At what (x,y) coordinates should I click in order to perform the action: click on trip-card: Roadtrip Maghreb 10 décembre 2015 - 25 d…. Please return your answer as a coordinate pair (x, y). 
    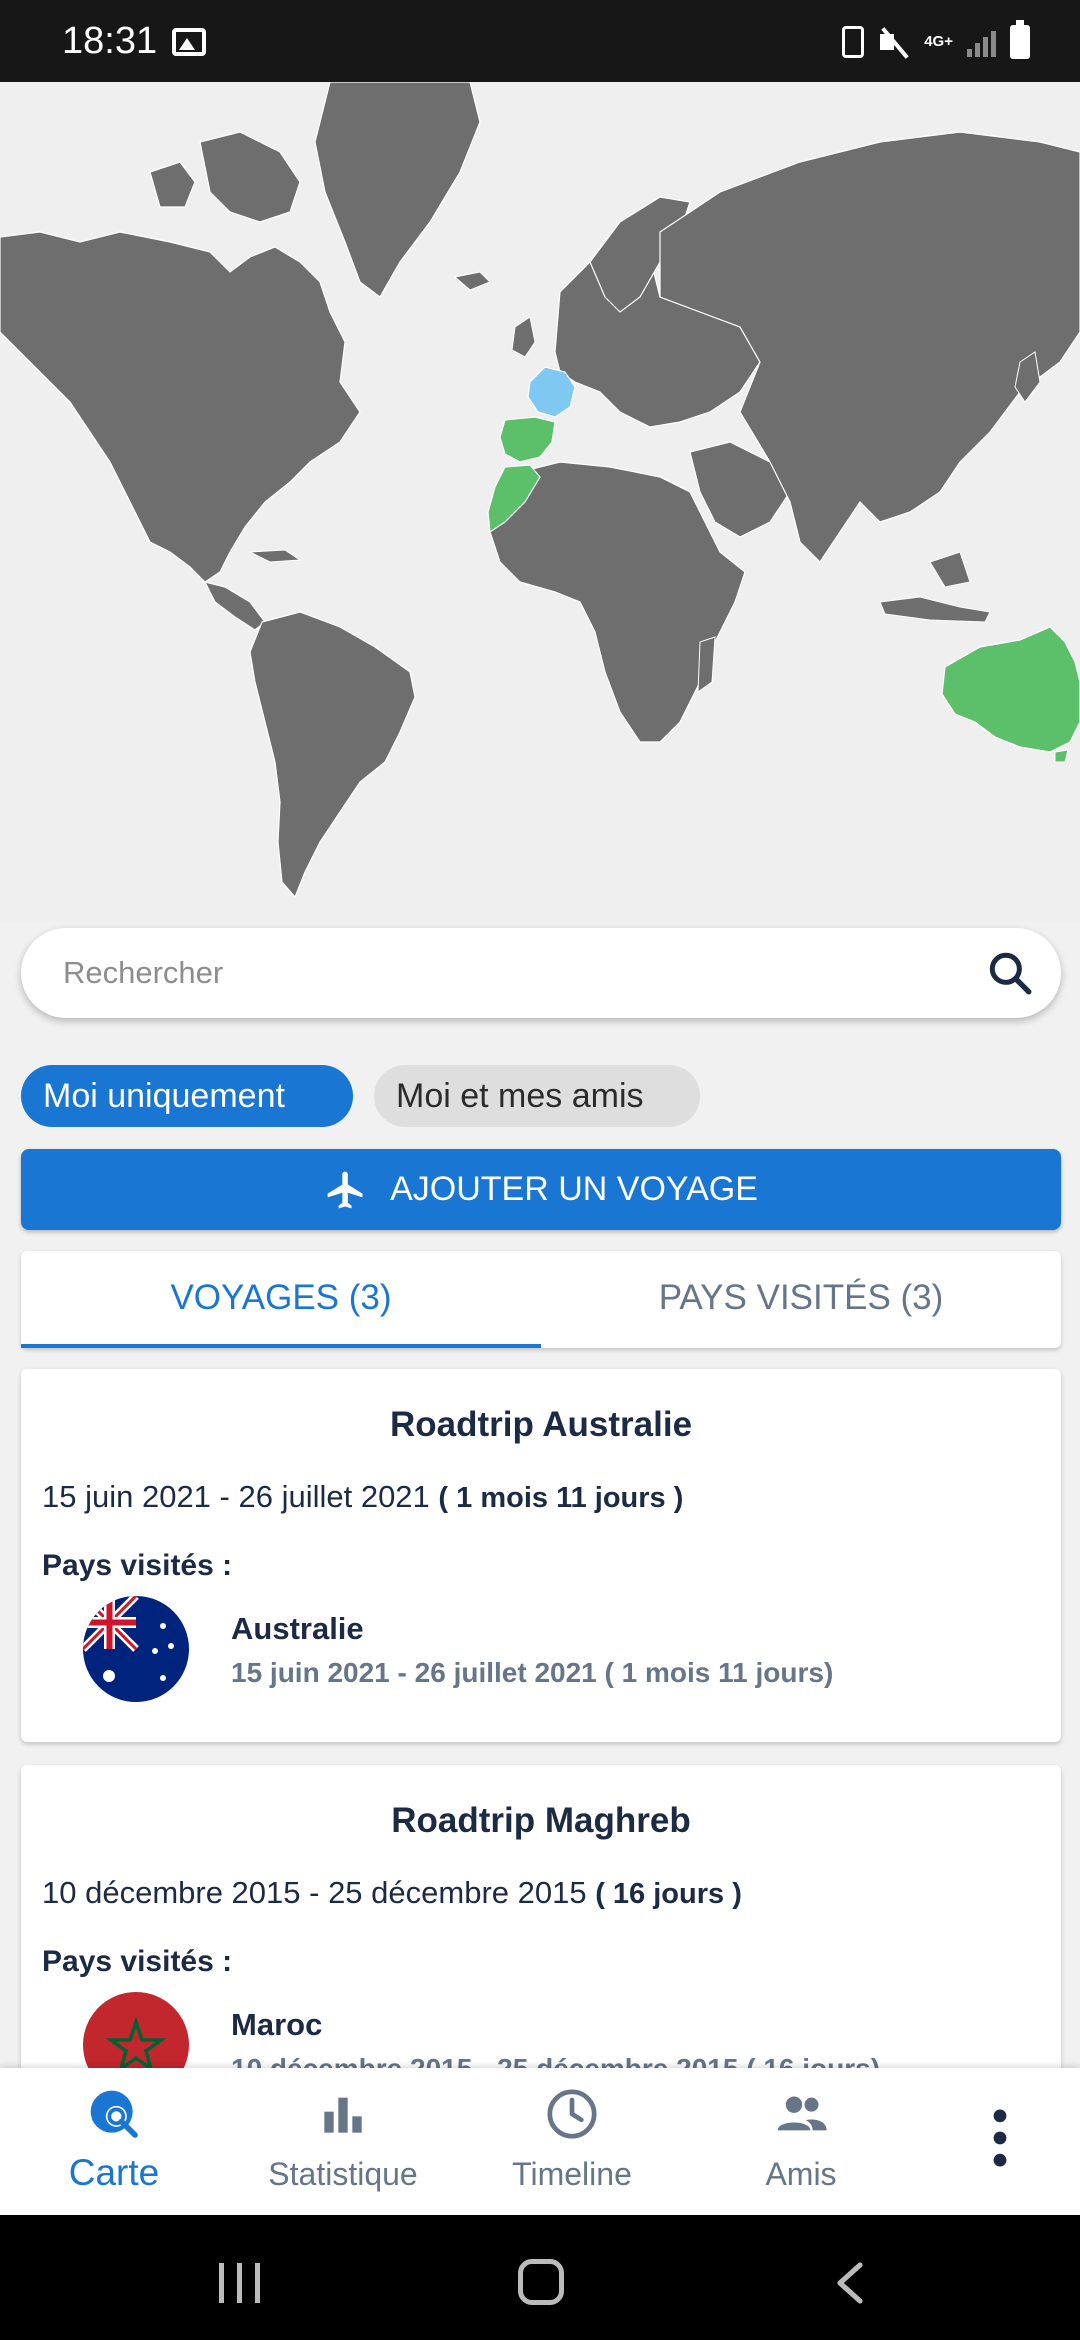
    Looking at the image, I should click on (541, 1935).